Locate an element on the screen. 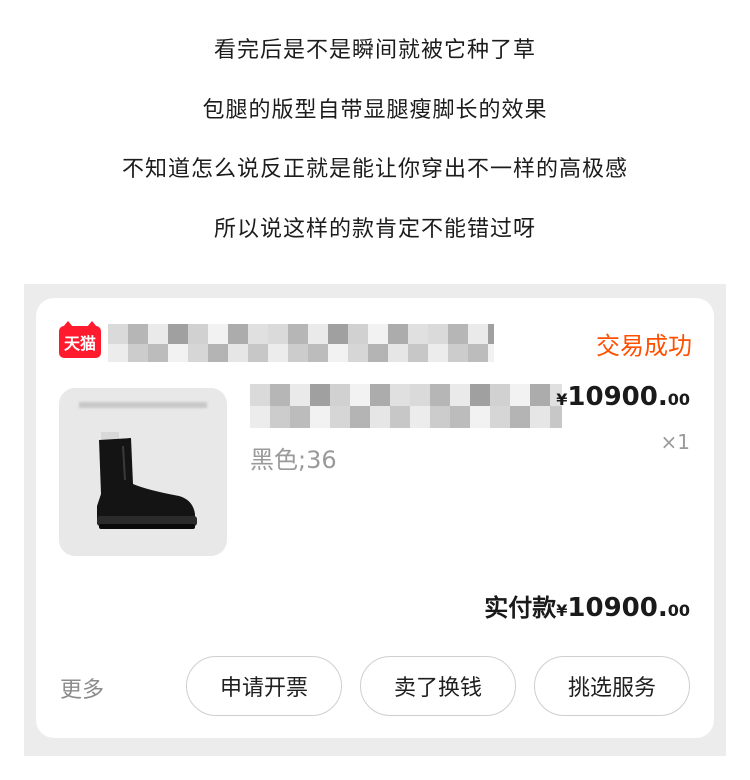 This screenshot has width=750, height=780. total-integer: 10900. is located at coordinates (617, 608).